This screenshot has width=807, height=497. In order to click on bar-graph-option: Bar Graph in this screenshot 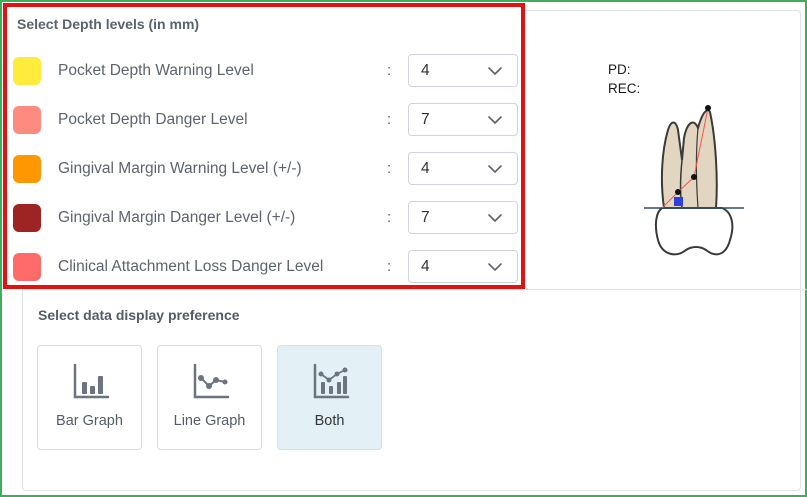, I will do `click(89, 397)`.